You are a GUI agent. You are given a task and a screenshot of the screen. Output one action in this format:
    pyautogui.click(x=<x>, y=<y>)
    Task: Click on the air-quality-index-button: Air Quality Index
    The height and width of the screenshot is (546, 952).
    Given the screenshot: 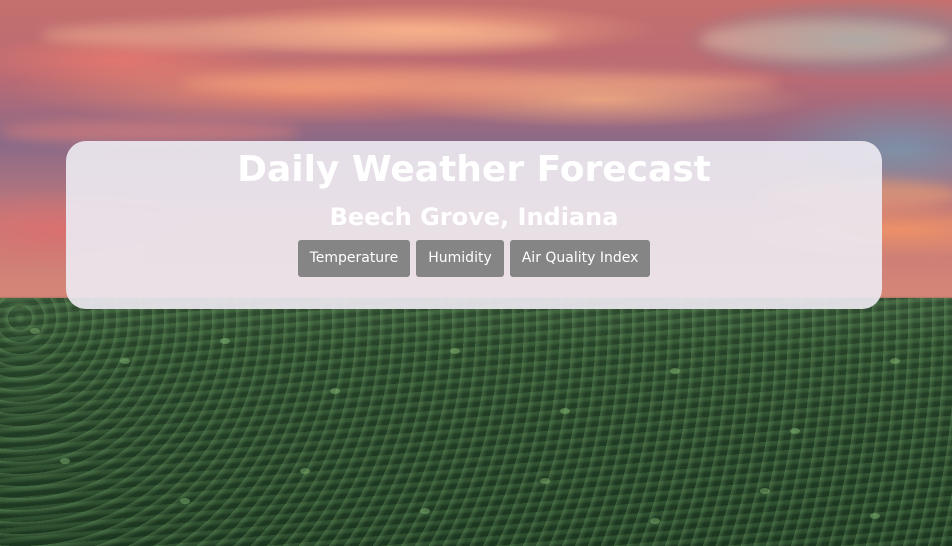 What is the action you would take?
    pyautogui.click(x=580, y=258)
    